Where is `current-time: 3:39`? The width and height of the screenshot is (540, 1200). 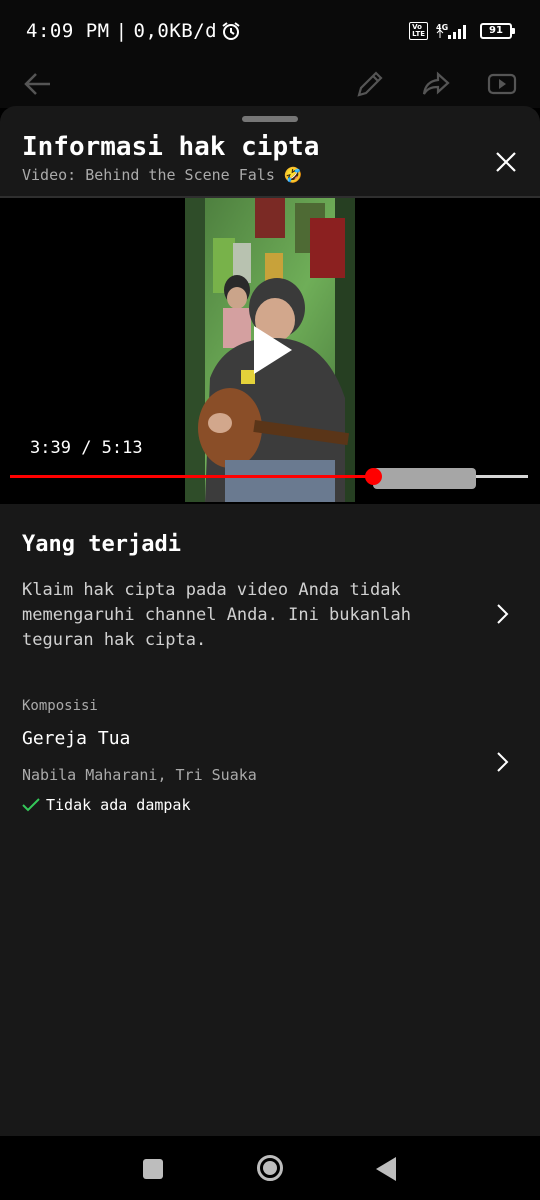 current-time: 3:39 is located at coordinates (50, 448).